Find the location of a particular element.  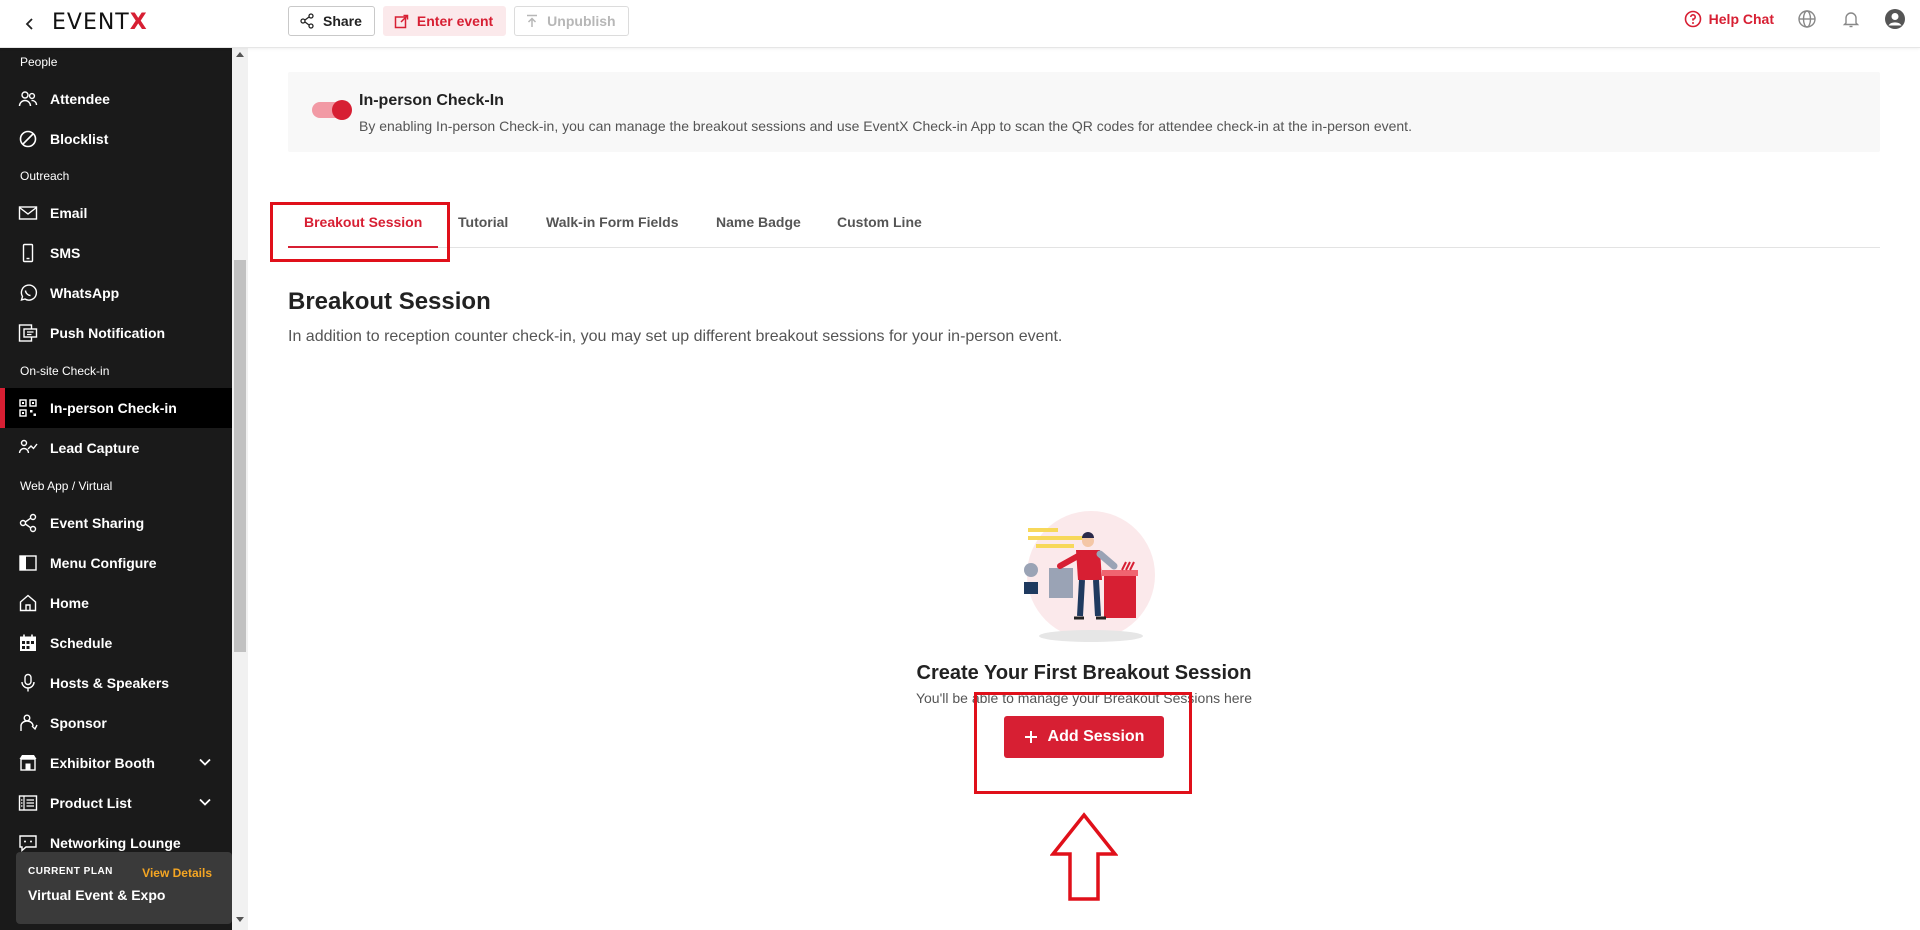

banner-title: In-person Check-In is located at coordinates (431, 100).